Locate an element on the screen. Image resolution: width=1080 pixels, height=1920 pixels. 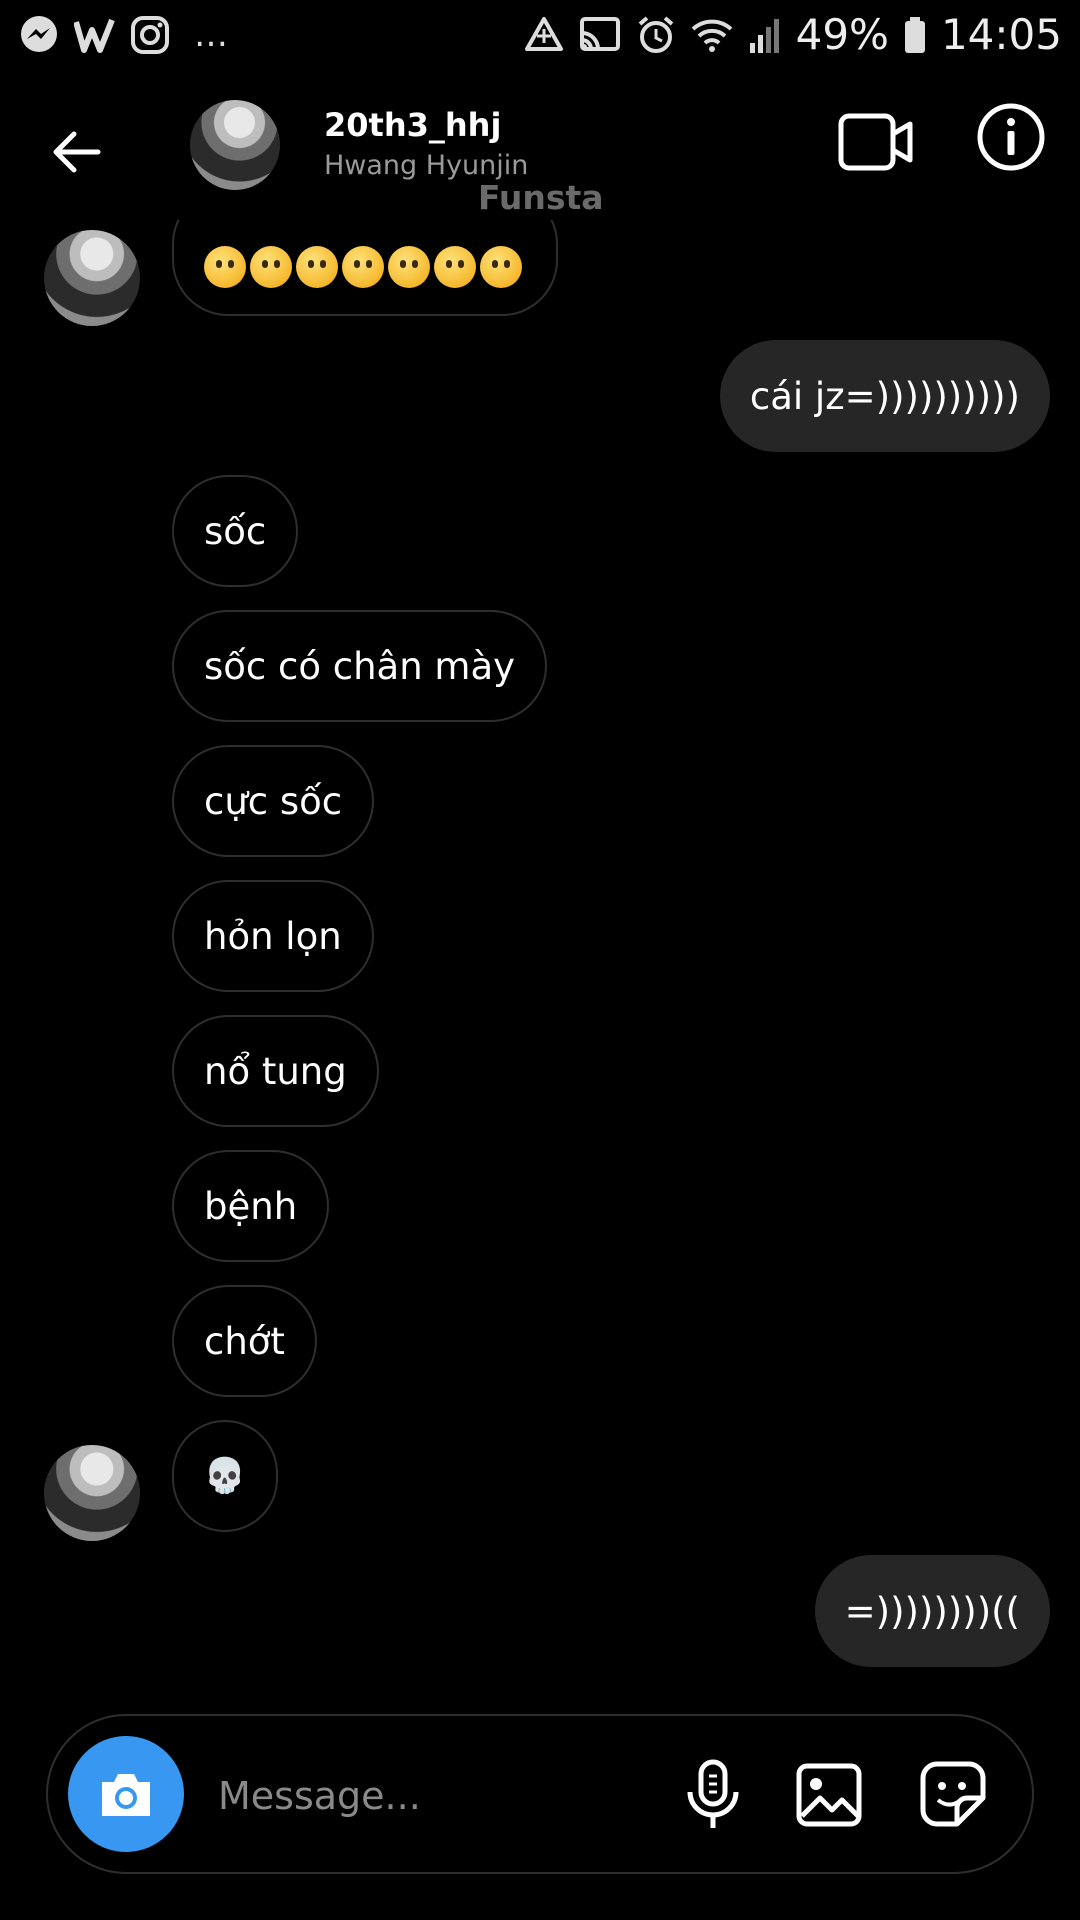
system-icons: 49% 14:05 is located at coordinates (793, 34).